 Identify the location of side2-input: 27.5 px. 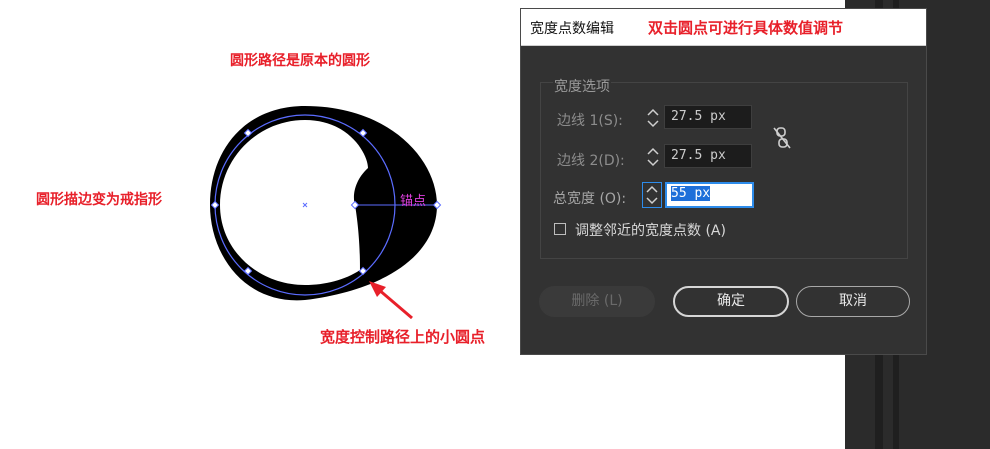
(708, 156).